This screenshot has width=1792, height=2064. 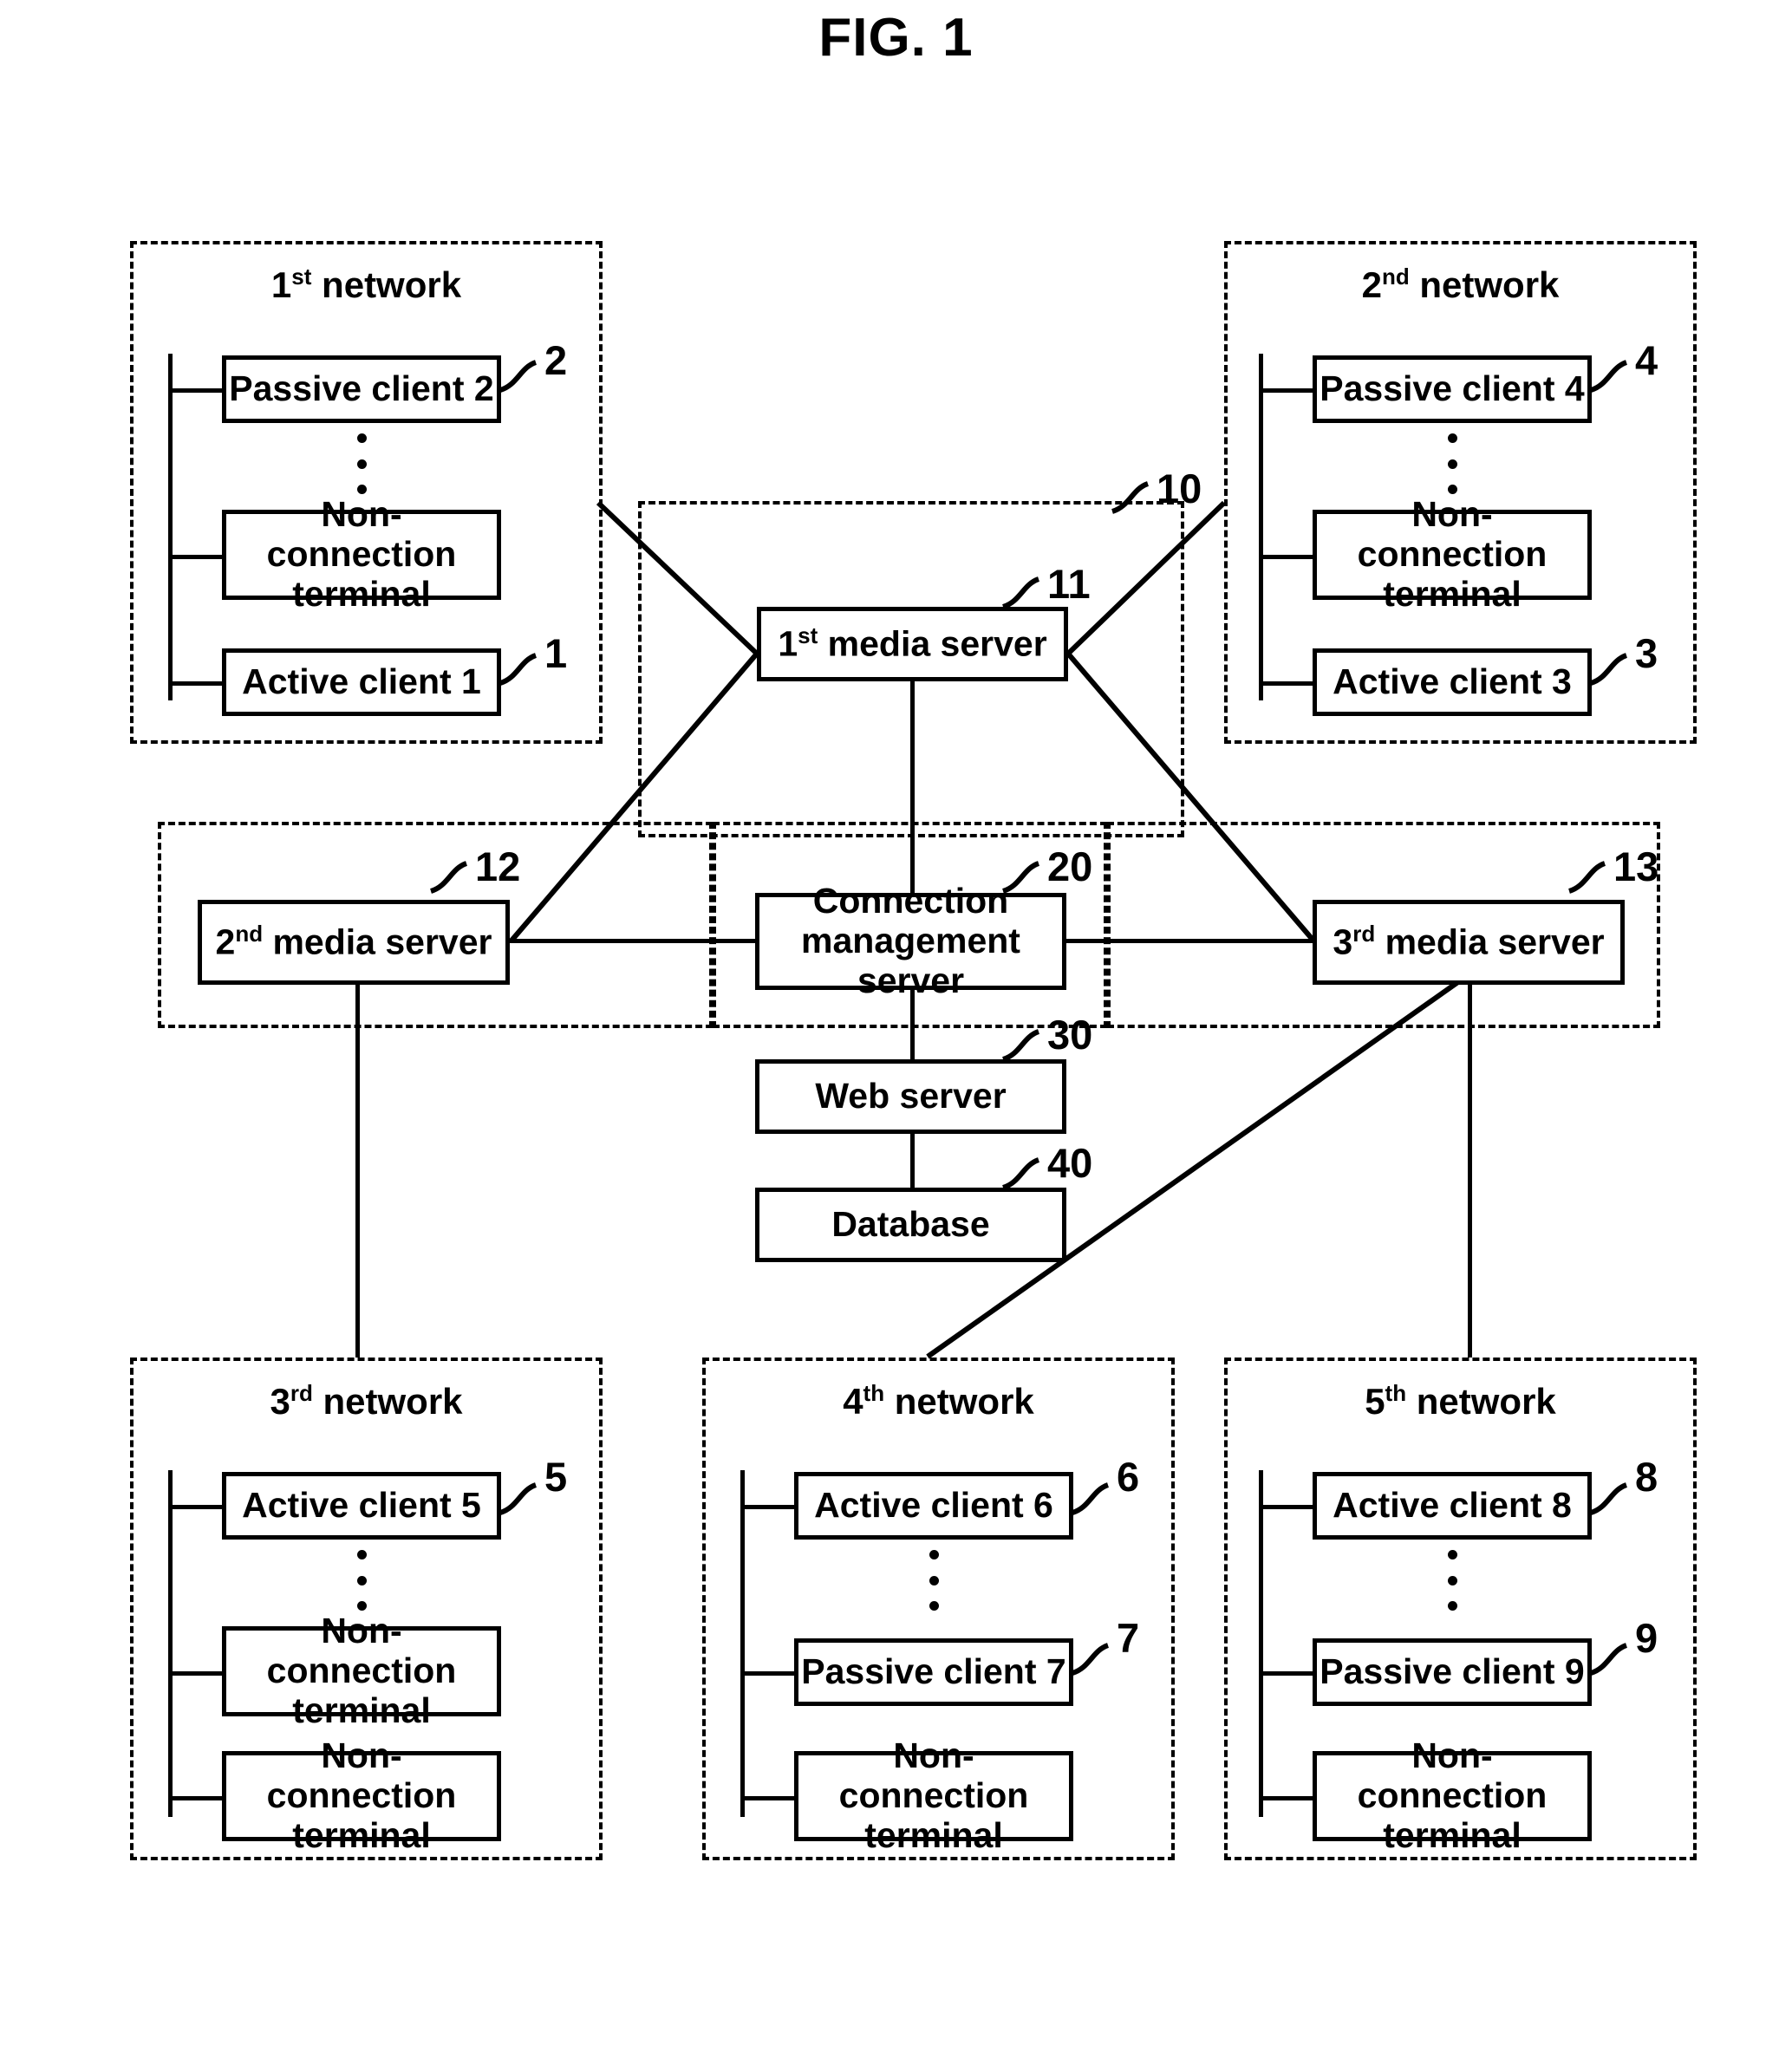 I want to click on region-5th-network-label: 5th network, so click(x=1460, y=1401).